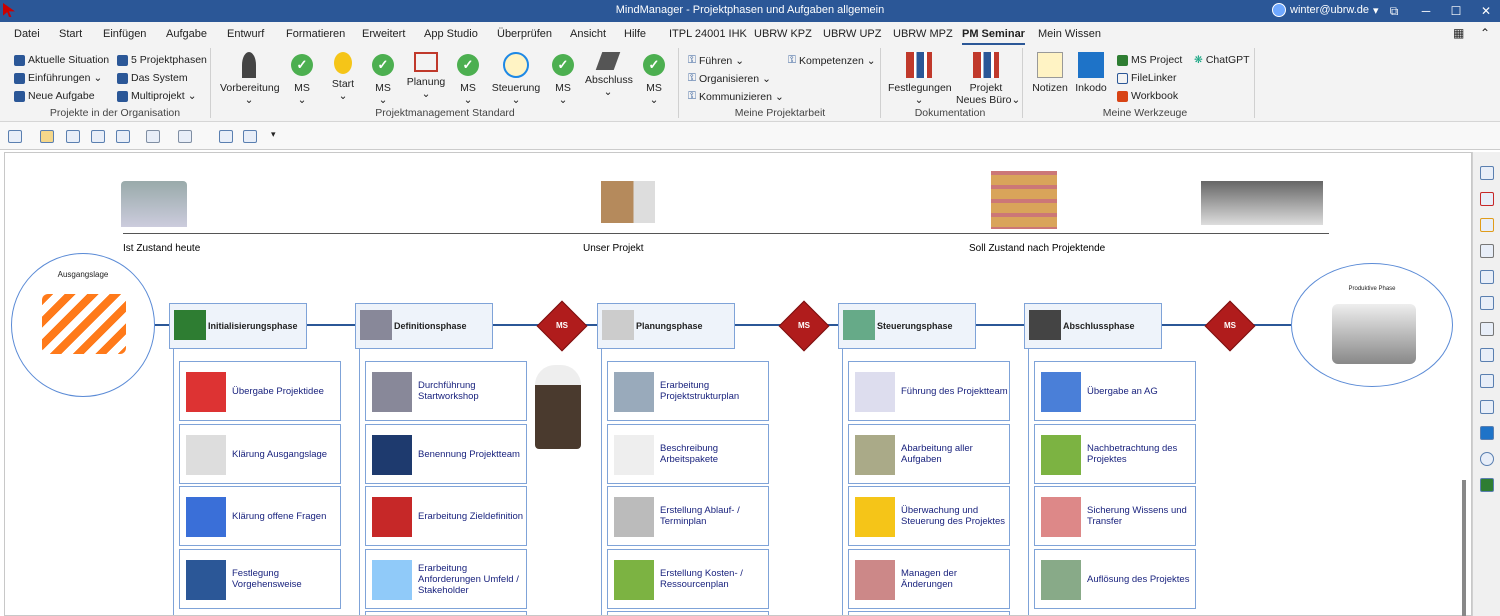  I want to click on menu-start: Start, so click(70, 34).